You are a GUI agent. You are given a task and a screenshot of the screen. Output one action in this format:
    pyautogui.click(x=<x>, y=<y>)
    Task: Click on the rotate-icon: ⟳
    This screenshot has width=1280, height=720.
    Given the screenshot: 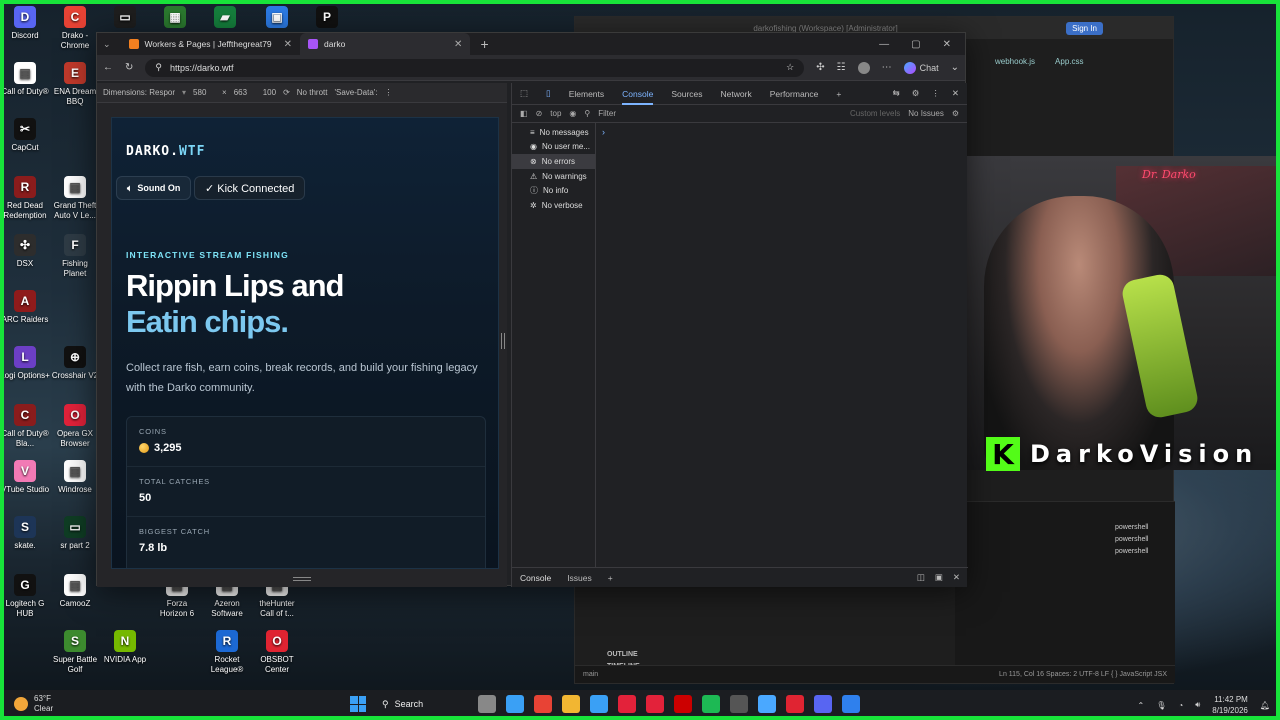 What is the action you would take?
    pyautogui.click(x=286, y=92)
    